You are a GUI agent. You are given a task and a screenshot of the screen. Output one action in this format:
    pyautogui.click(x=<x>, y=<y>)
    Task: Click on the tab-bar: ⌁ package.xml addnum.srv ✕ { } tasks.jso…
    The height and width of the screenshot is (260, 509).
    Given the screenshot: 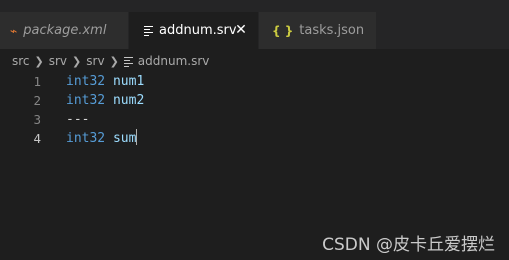 What is the action you would take?
    pyautogui.click(x=254, y=30)
    